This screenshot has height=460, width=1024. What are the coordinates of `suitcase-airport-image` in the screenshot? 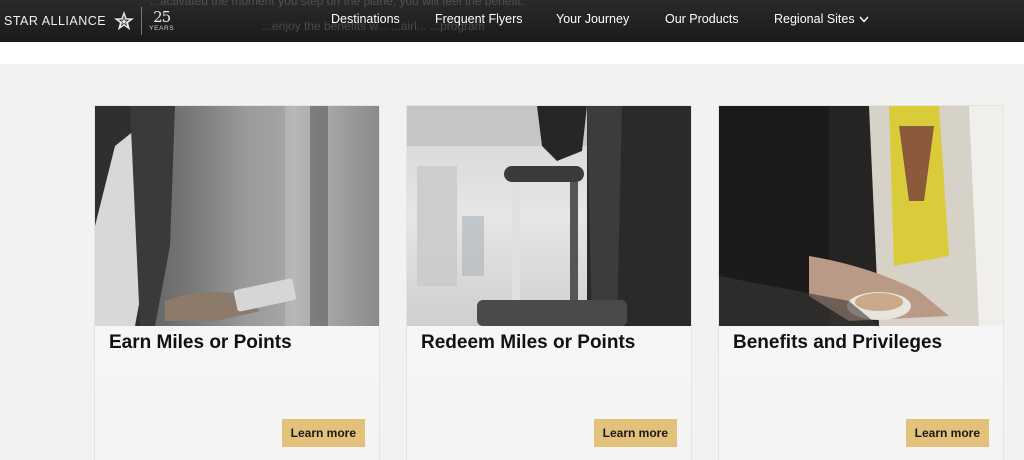 It's located at (549, 216).